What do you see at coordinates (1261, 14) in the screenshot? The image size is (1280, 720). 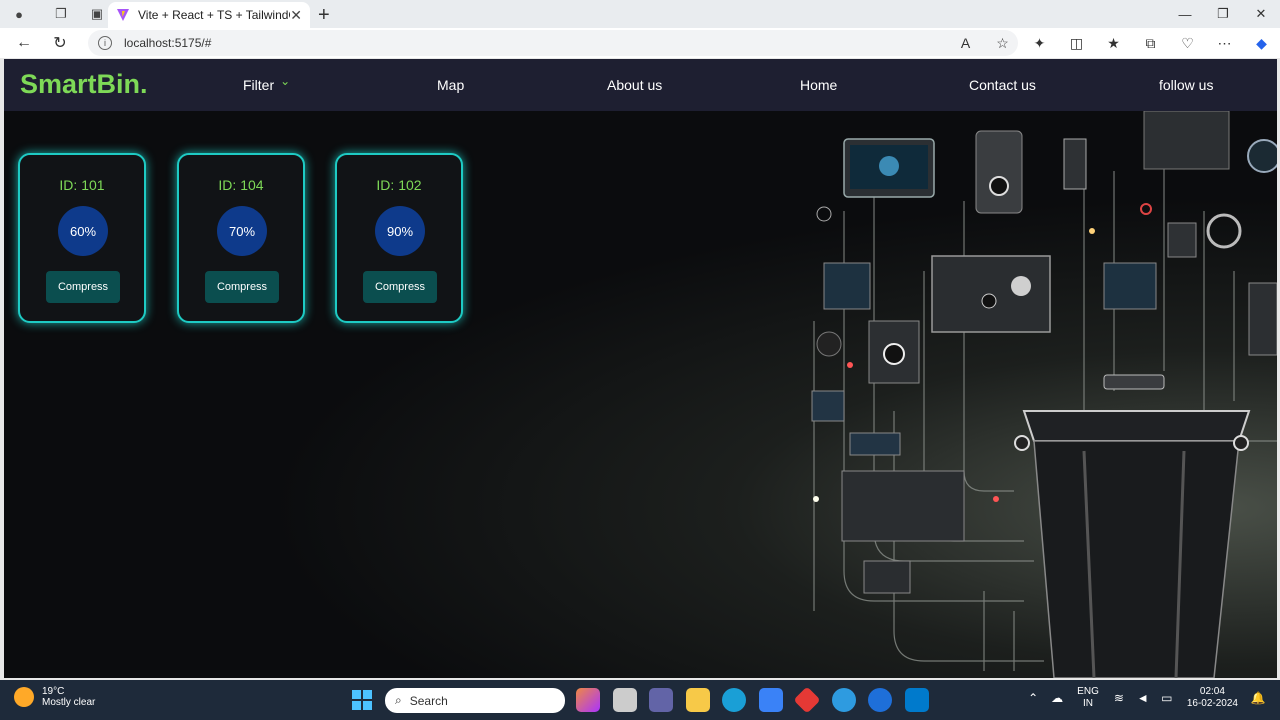 I see `close-window-icon: ✕` at bounding box center [1261, 14].